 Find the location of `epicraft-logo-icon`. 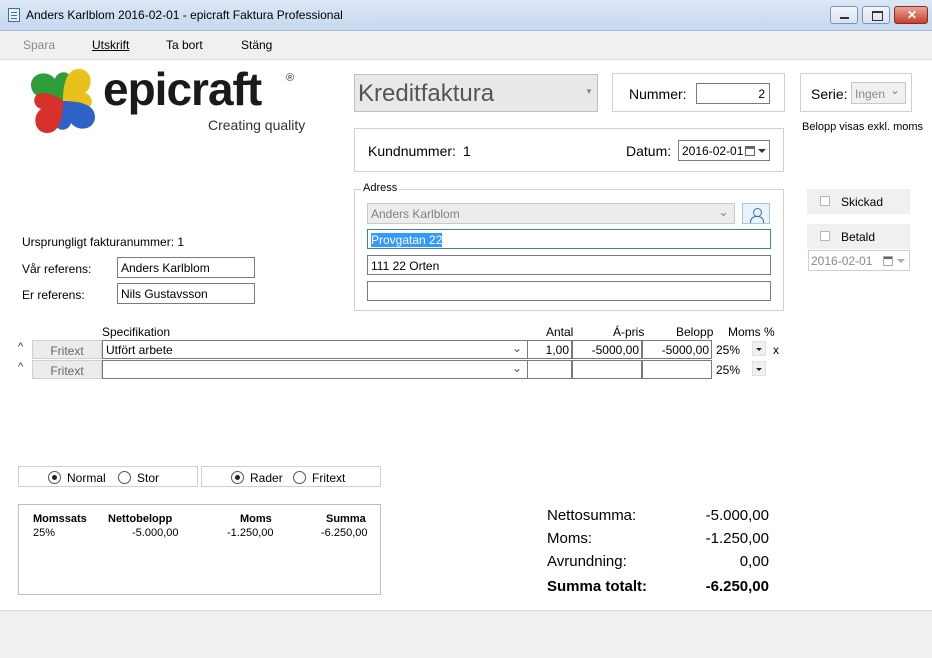

epicraft-logo-icon is located at coordinates (63, 101).